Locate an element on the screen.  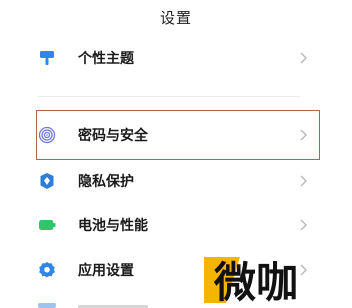
paint-roller-icon is located at coordinates (47, 58).